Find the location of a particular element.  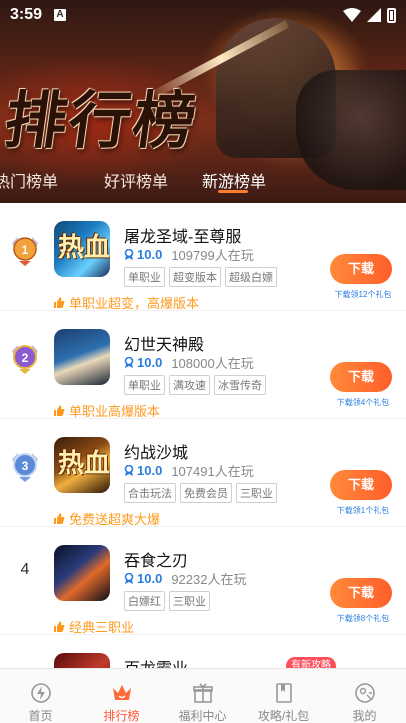

game-desc: 免费送超爽大爆 is located at coordinates (107, 518).